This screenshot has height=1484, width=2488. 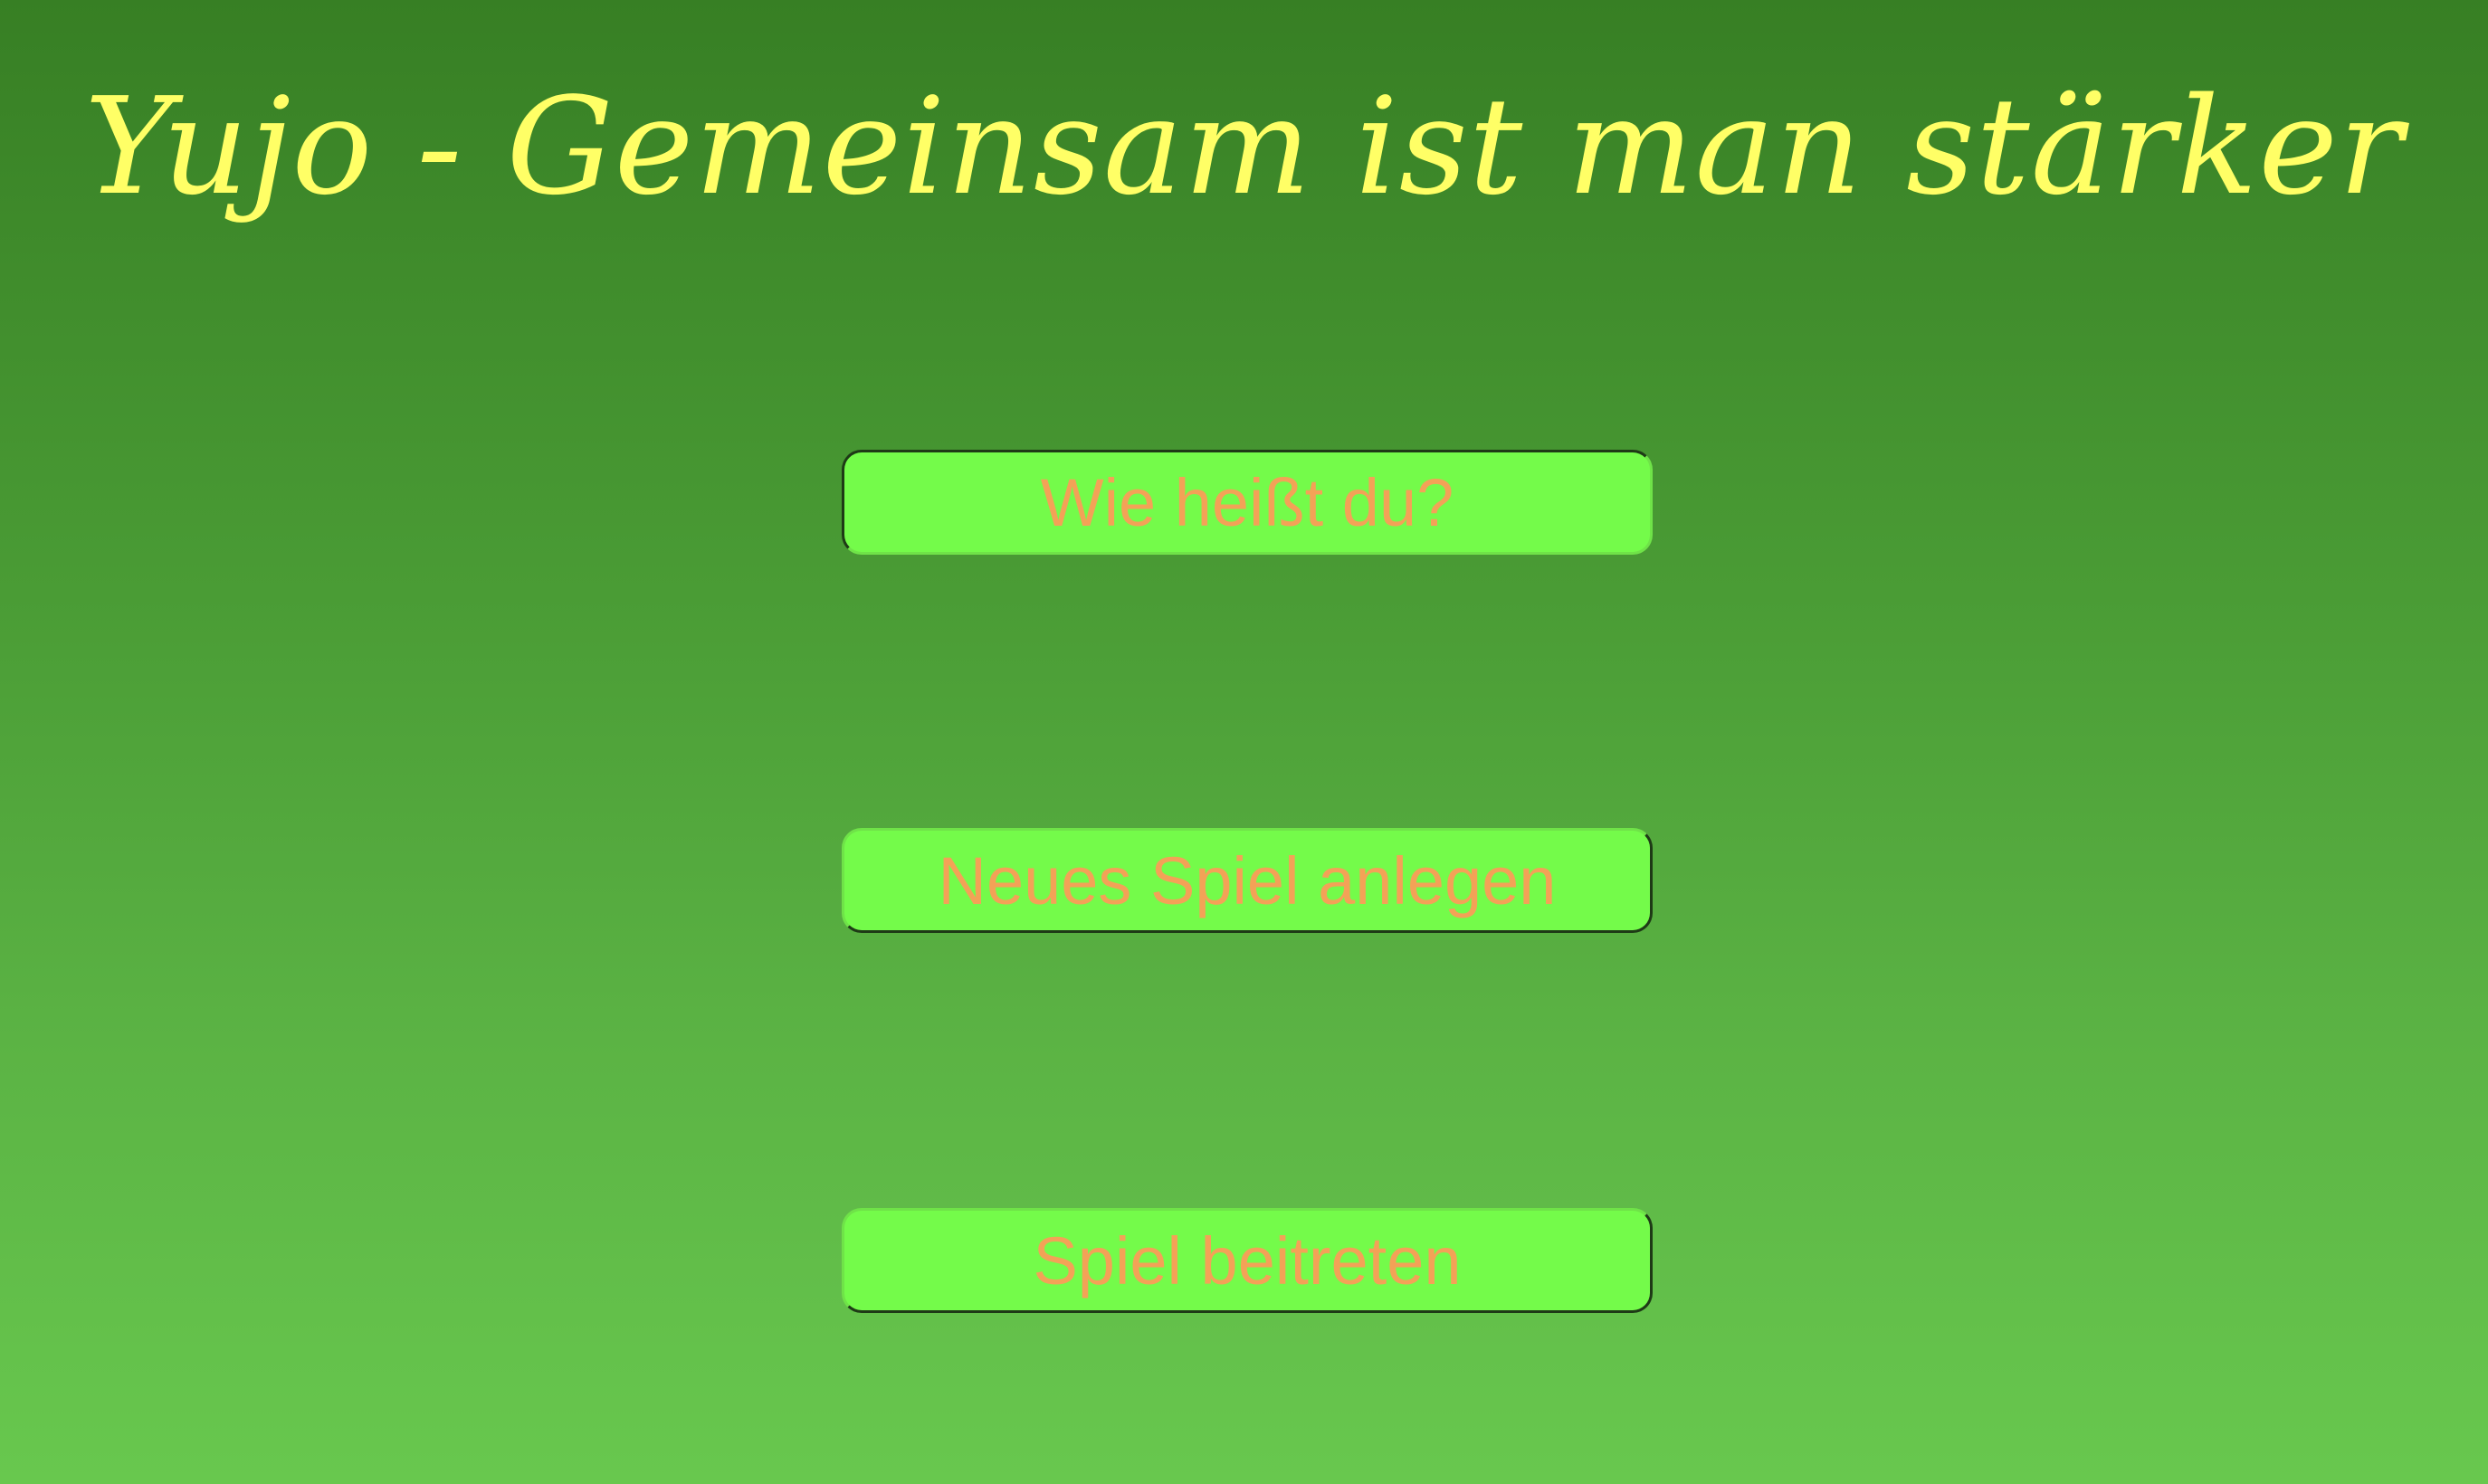 I want to click on name-input: Wie heißt du?, so click(x=1247, y=502).